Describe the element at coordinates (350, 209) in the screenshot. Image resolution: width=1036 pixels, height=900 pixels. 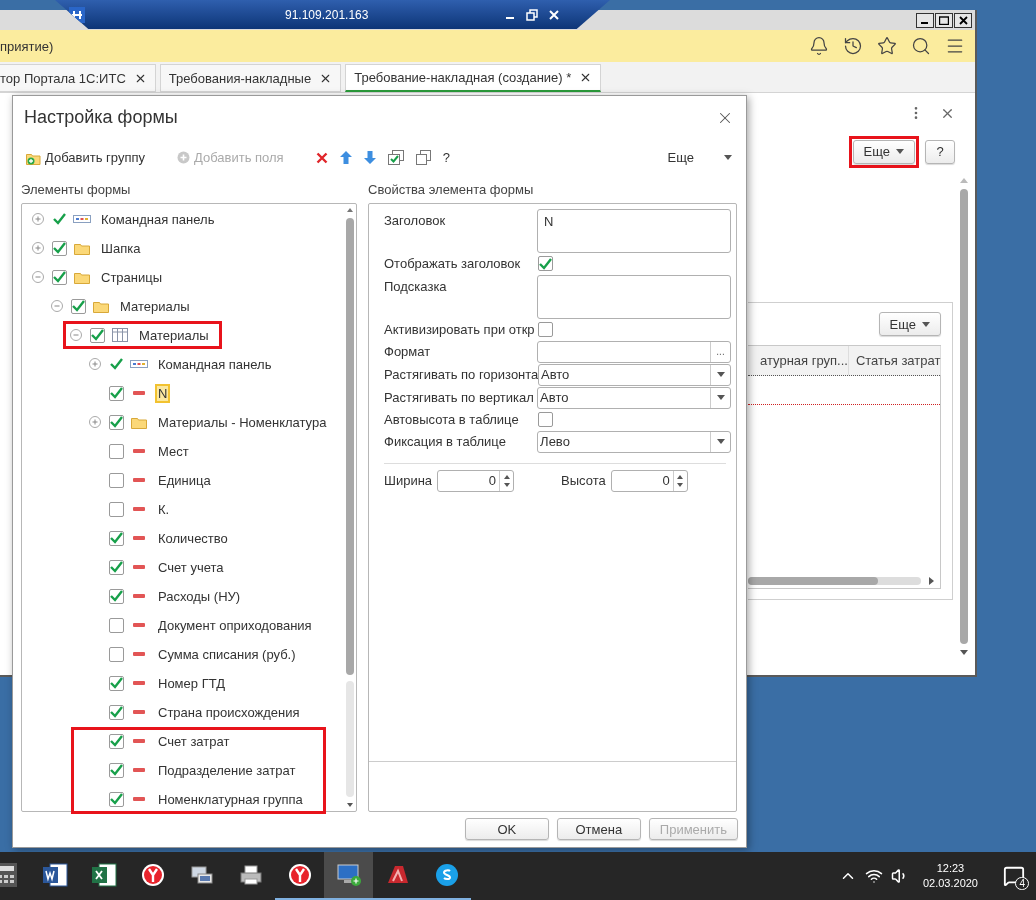
I see `scroll-up-icon` at that location.